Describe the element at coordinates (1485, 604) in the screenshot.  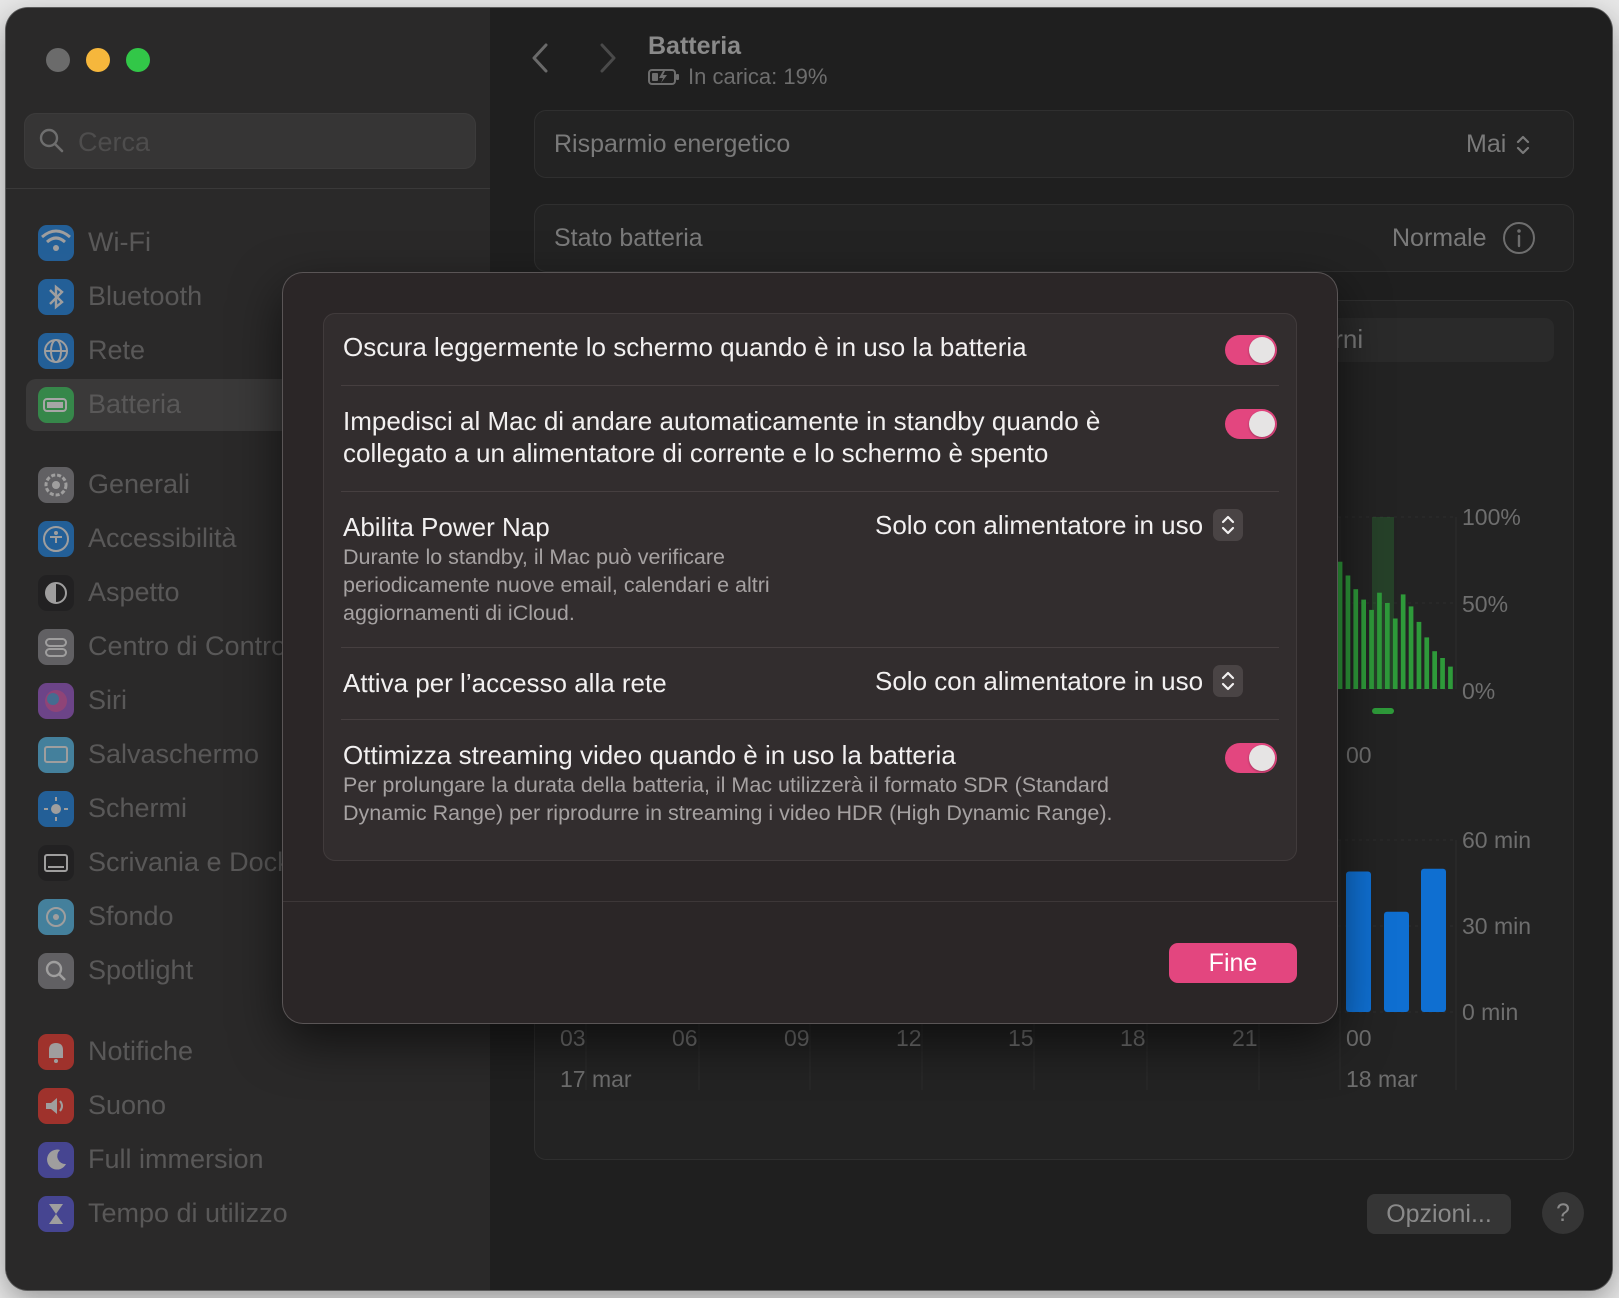
I see `y-axis-label: 50%` at that location.